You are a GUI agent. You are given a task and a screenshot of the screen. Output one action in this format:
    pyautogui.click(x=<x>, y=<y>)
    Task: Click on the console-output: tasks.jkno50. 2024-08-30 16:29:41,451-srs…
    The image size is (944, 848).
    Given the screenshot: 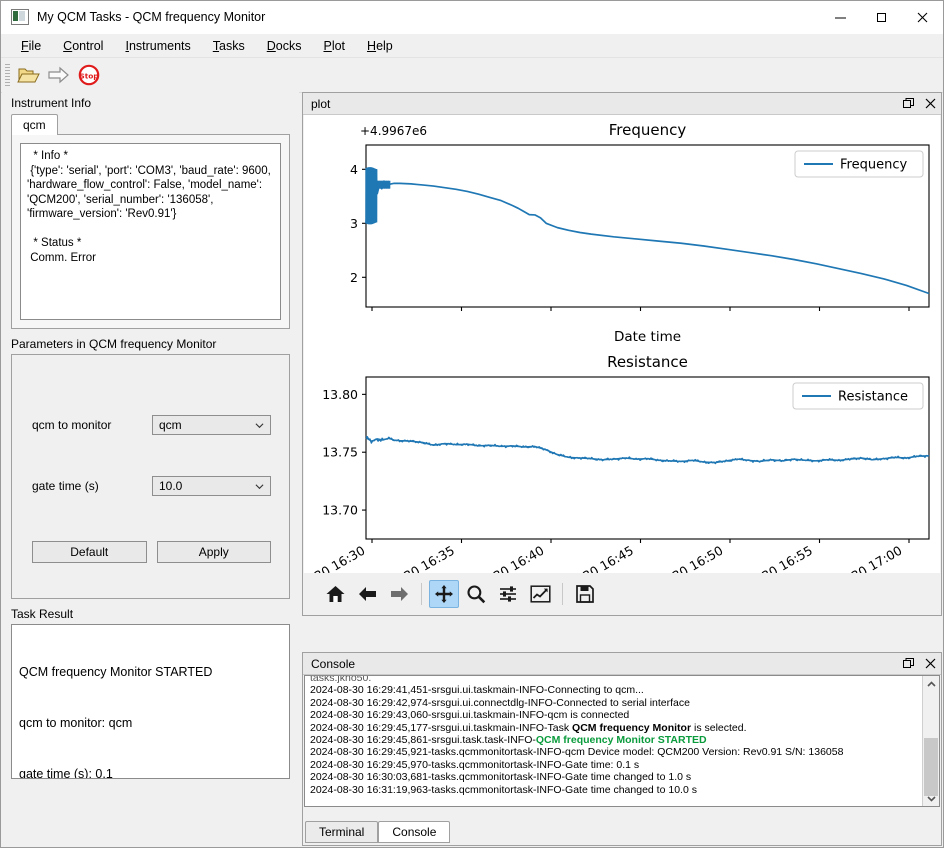 What is the action you would take?
    pyautogui.click(x=622, y=741)
    